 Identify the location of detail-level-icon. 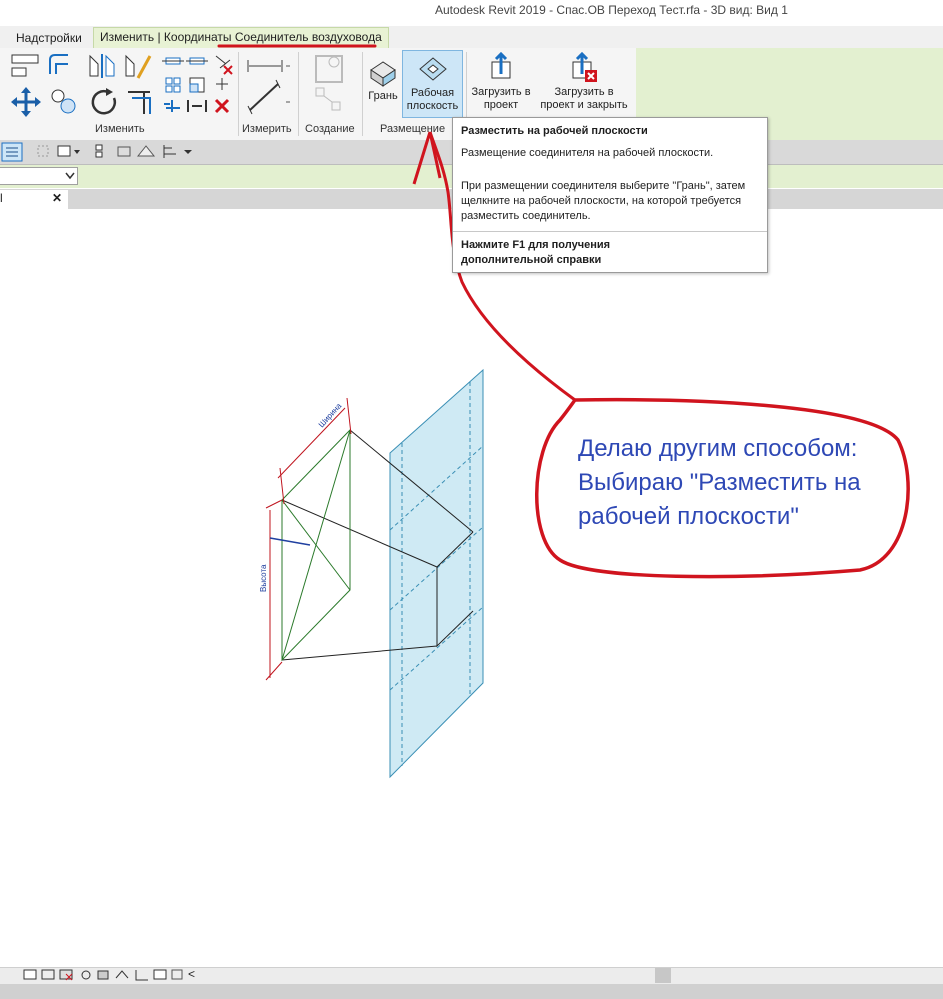
(48, 974).